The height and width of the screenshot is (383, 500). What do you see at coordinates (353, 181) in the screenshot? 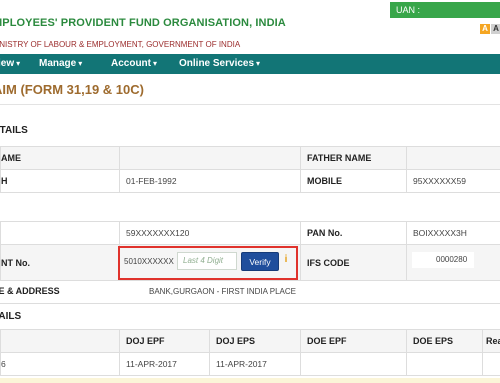
I see `mobile-label: MOBILE` at bounding box center [353, 181].